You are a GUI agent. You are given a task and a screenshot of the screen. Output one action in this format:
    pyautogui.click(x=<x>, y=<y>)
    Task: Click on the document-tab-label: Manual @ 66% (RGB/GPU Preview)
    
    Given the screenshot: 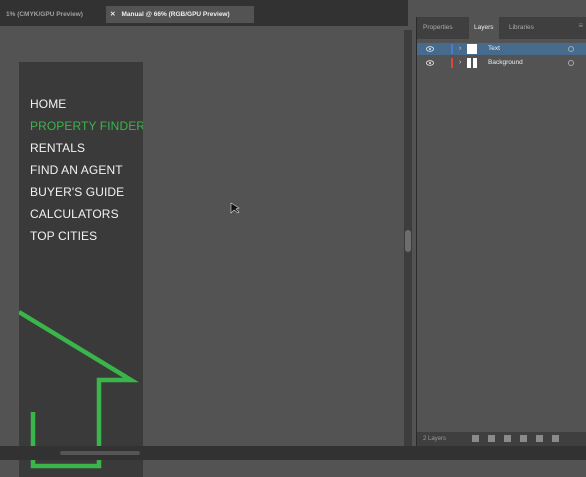 What is the action you would take?
    pyautogui.click(x=175, y=14)
    